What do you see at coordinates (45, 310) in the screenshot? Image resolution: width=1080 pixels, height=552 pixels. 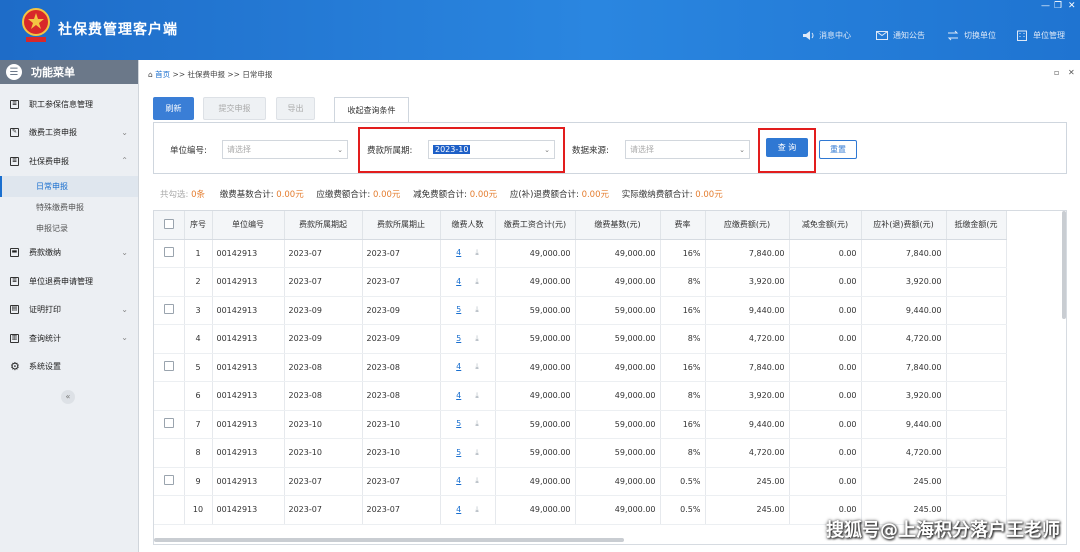 I see `sidebar-item-label: 证明打印` at bounding box center [45, 310].